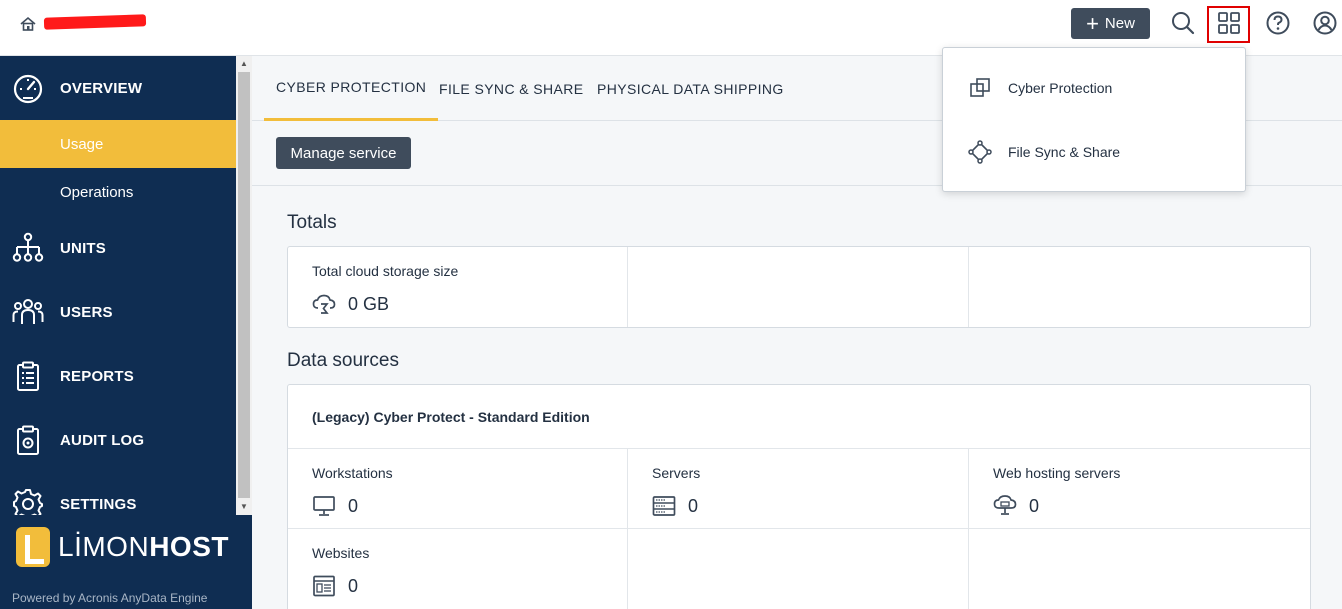  Describe the element at coordinates (102, 440) in the screenshot. I see `sidebar-item-audit-log-label: AUDIT LOG` at that location.